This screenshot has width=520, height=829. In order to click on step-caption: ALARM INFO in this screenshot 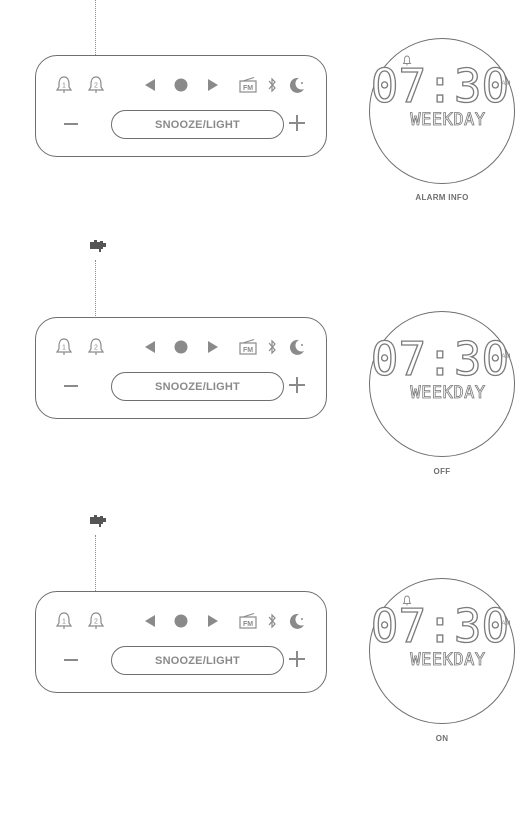, I will do `click(442, 197)`.